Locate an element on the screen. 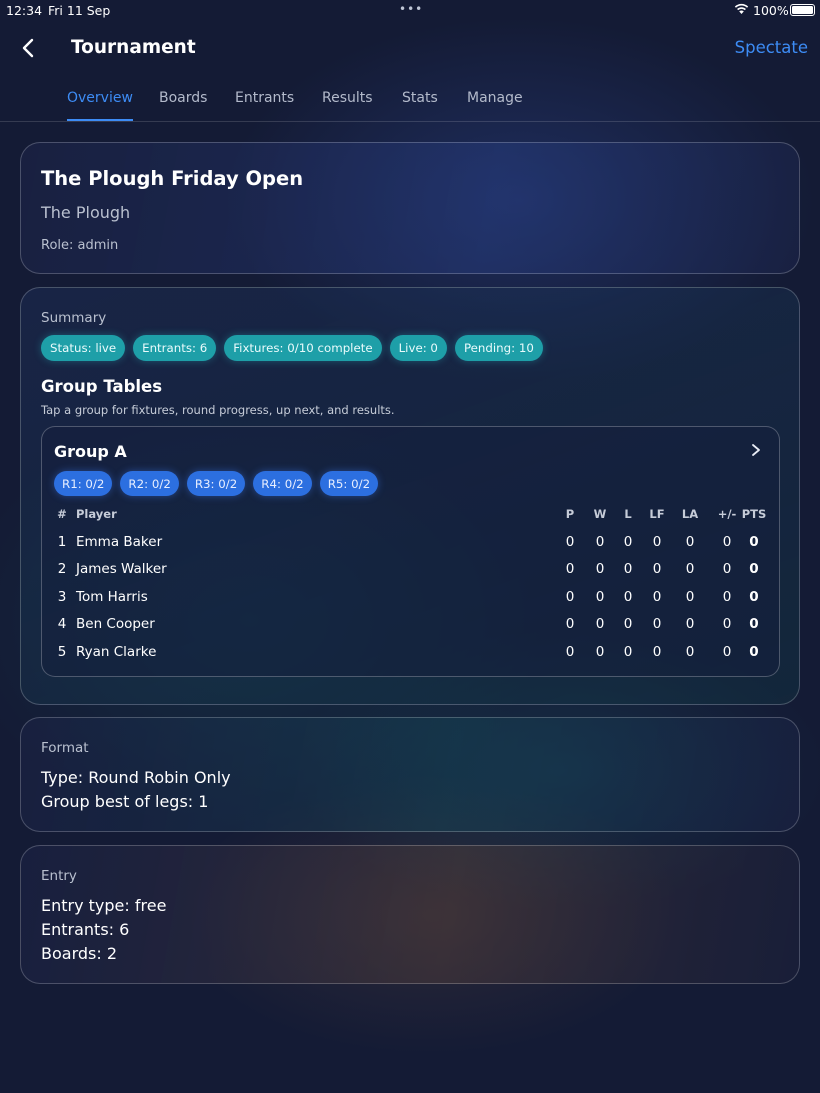 The width and height of the screenshot is (820, 1093). status-bar: 12:34 Fri 11 Sep ••• 100% is located at coordinates (410, 10).